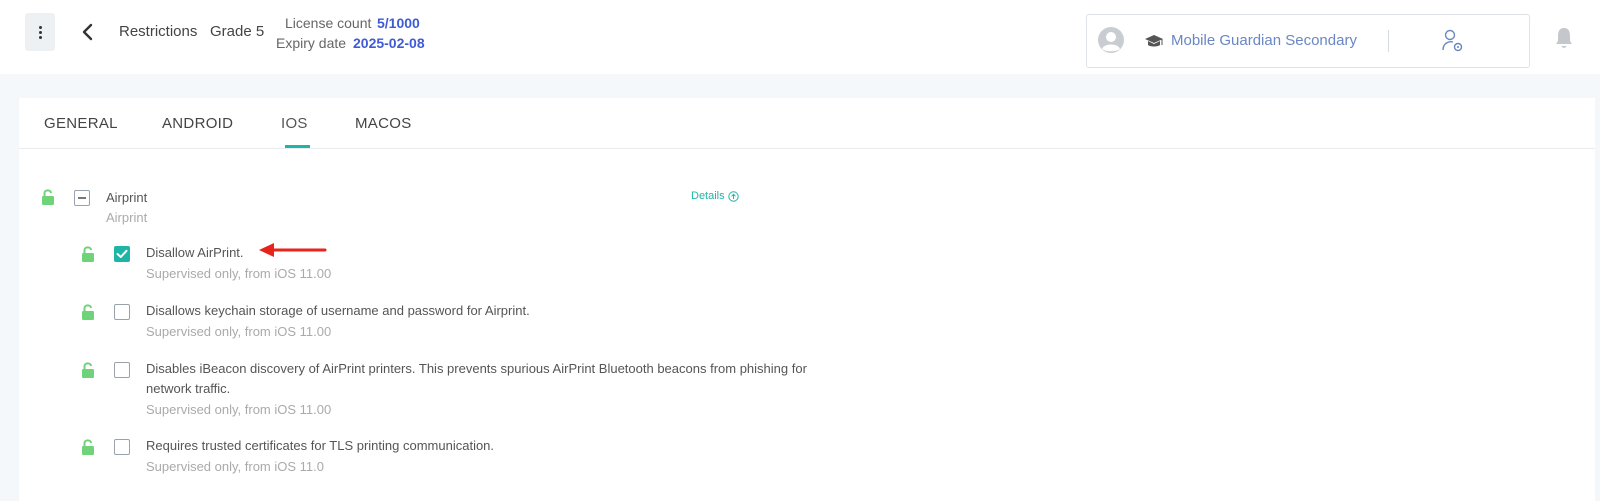 The image size is (1600, 501). What do you see at coordinates (294, 123) in the screenshot?
I see `tab-ios: IOS` at bounding box center [294, 123].